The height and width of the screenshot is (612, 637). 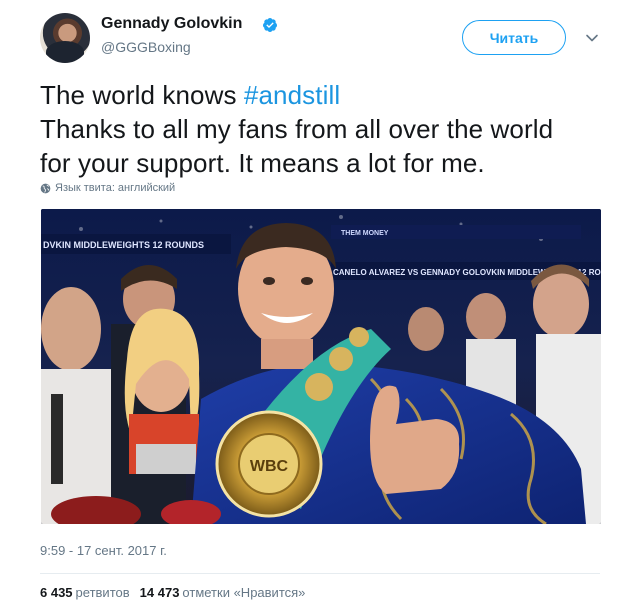 I want to click on retweets-label: ретвитов, so click(x=102, y=592).